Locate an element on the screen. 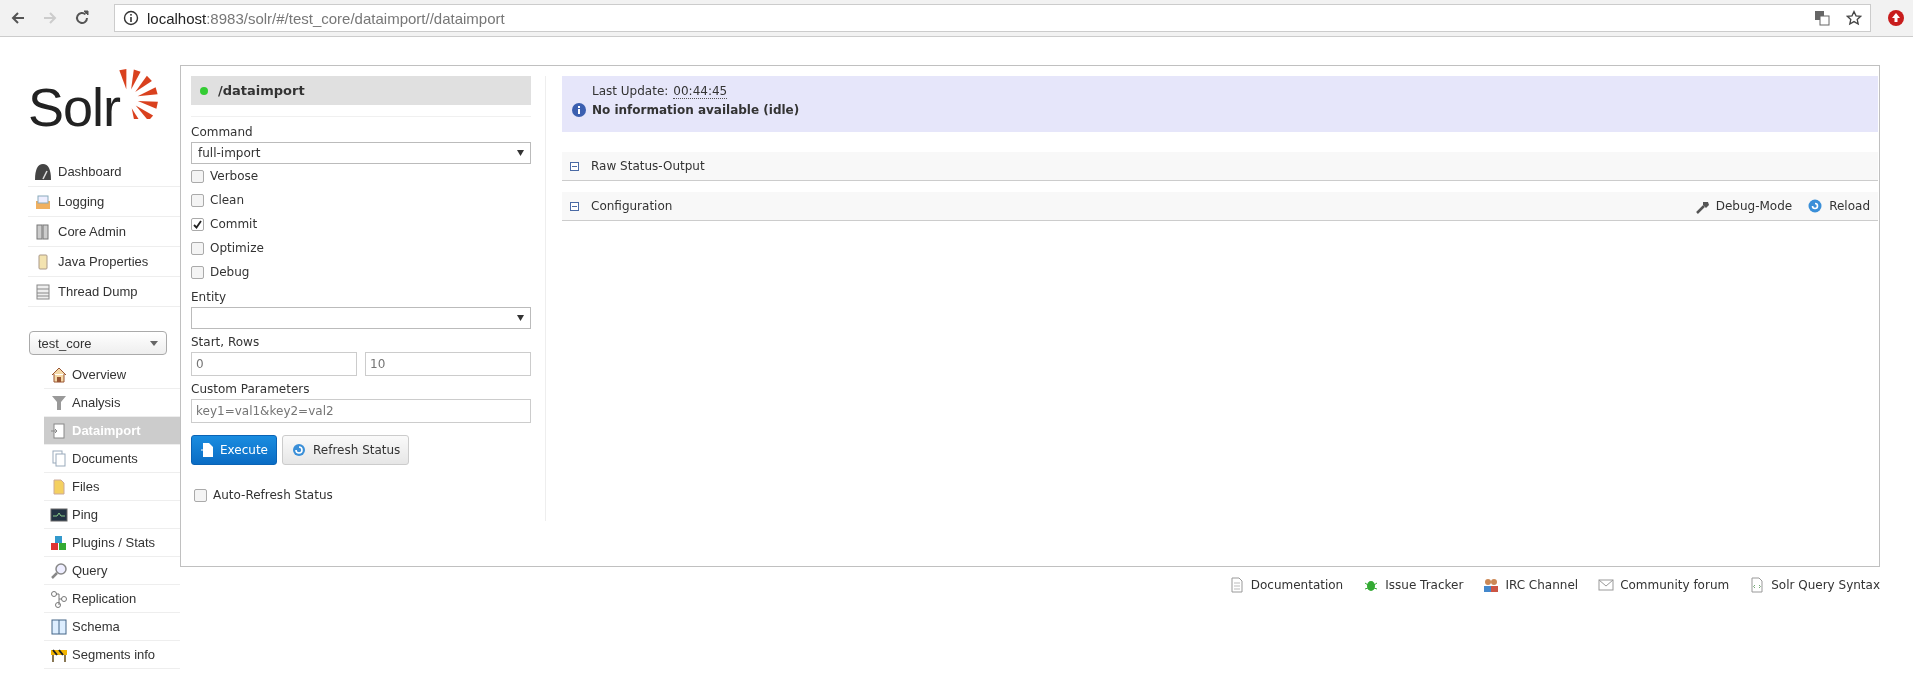 This screenshot has height=697, width=1913. checkbox-label: Optimize is located at coordinates (237, 248).